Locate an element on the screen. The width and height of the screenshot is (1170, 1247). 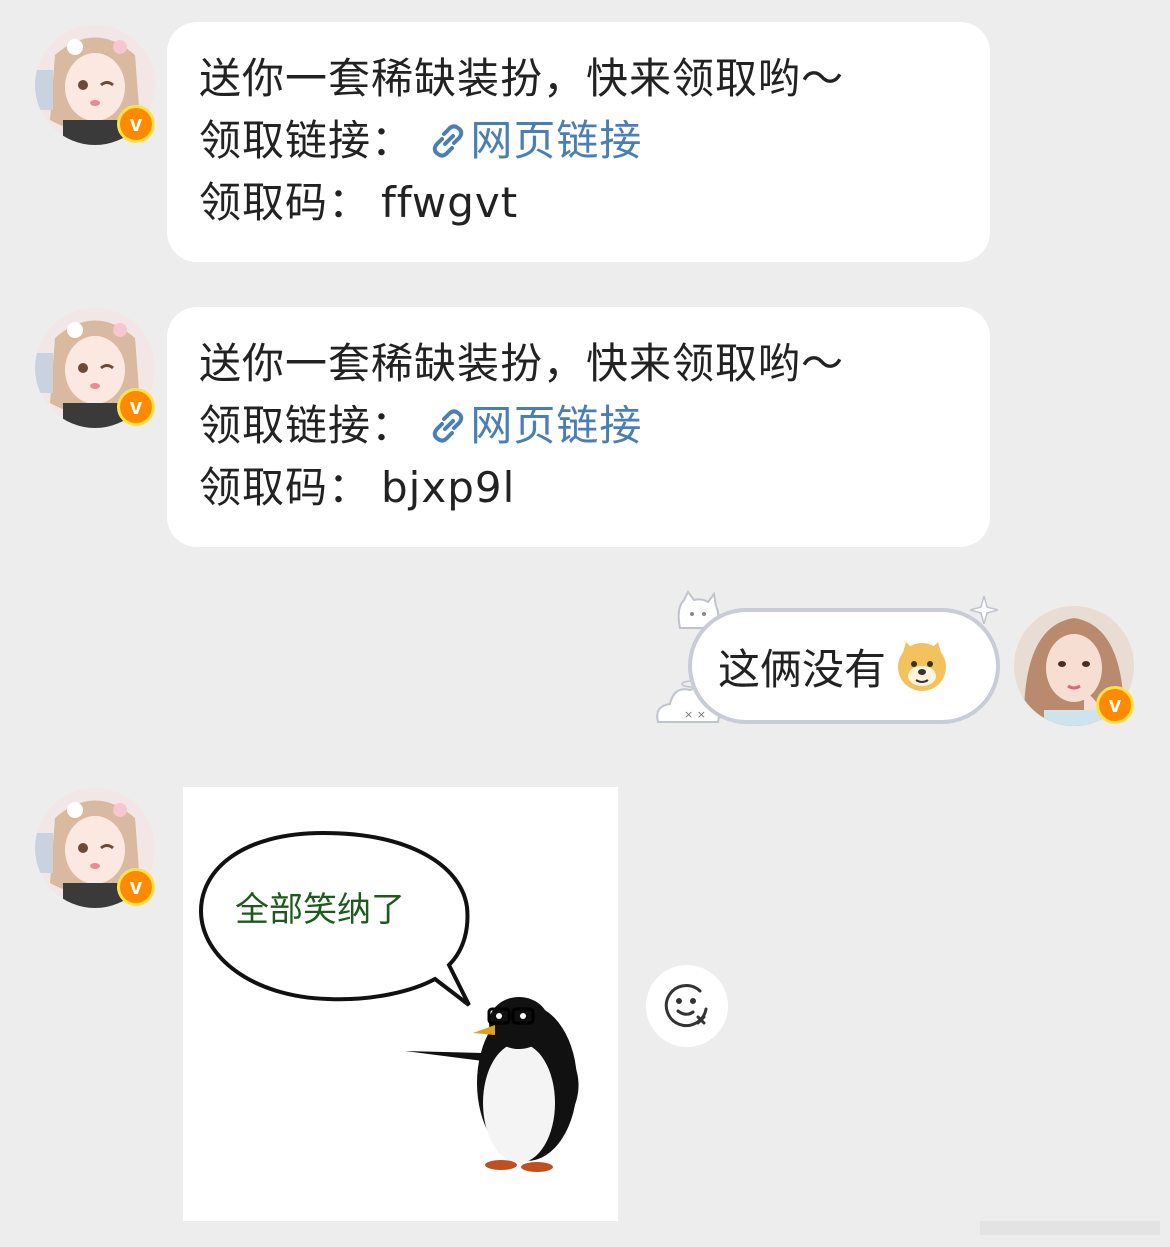
add-reaction-icon is located at coordinates (686, 1006).